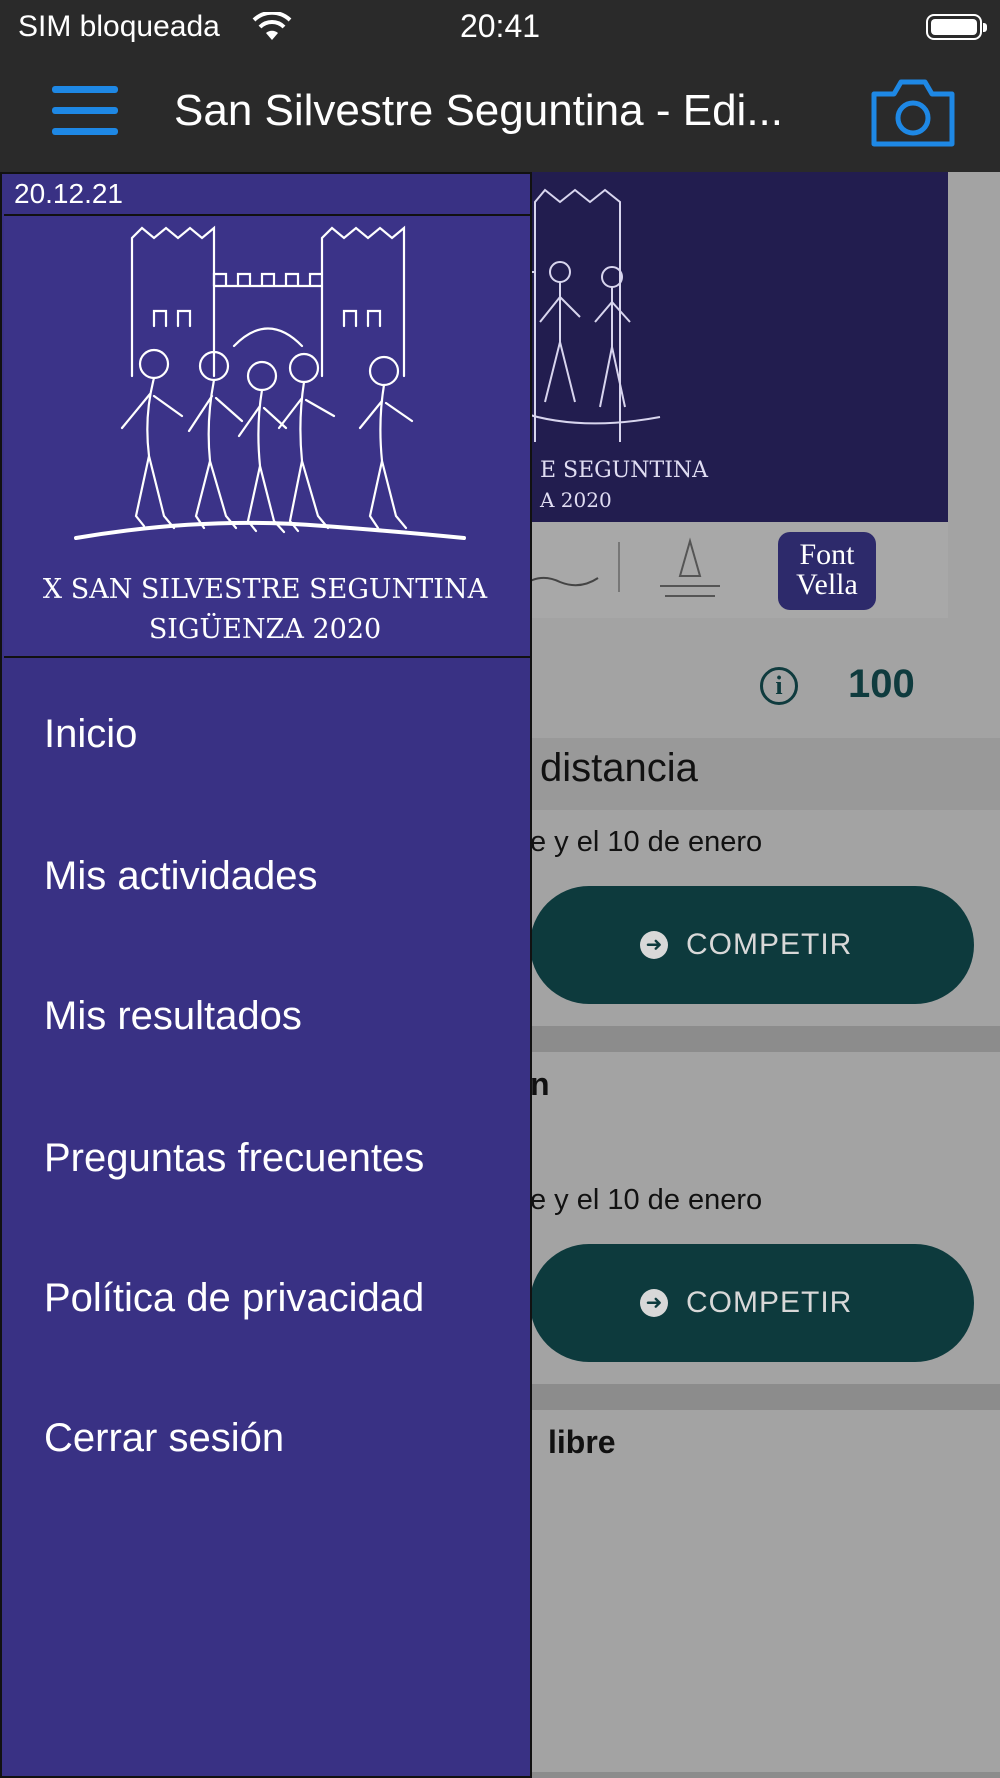  Describe the element at coordinates (234, 1298) in the screenshot. I see `menu-item-politica-privacidad: Política de privacidad` at that location.